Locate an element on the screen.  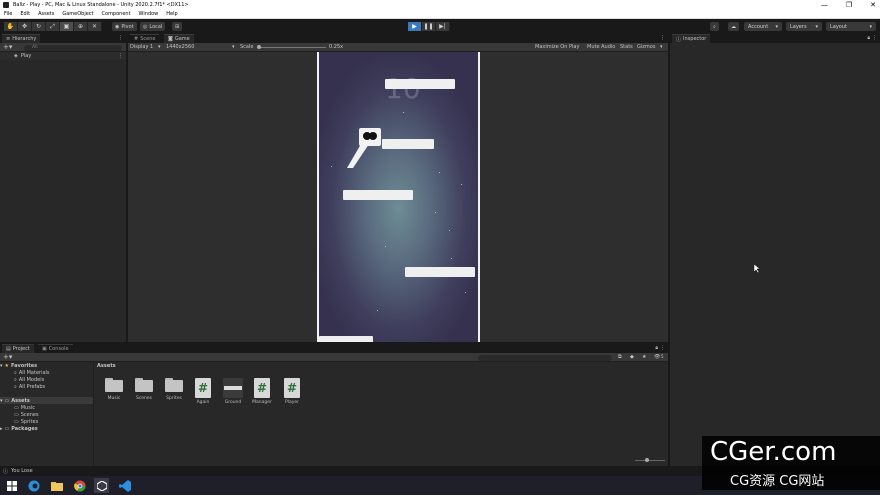
pivot-label: Pivot is located at coordinates (127, 26).